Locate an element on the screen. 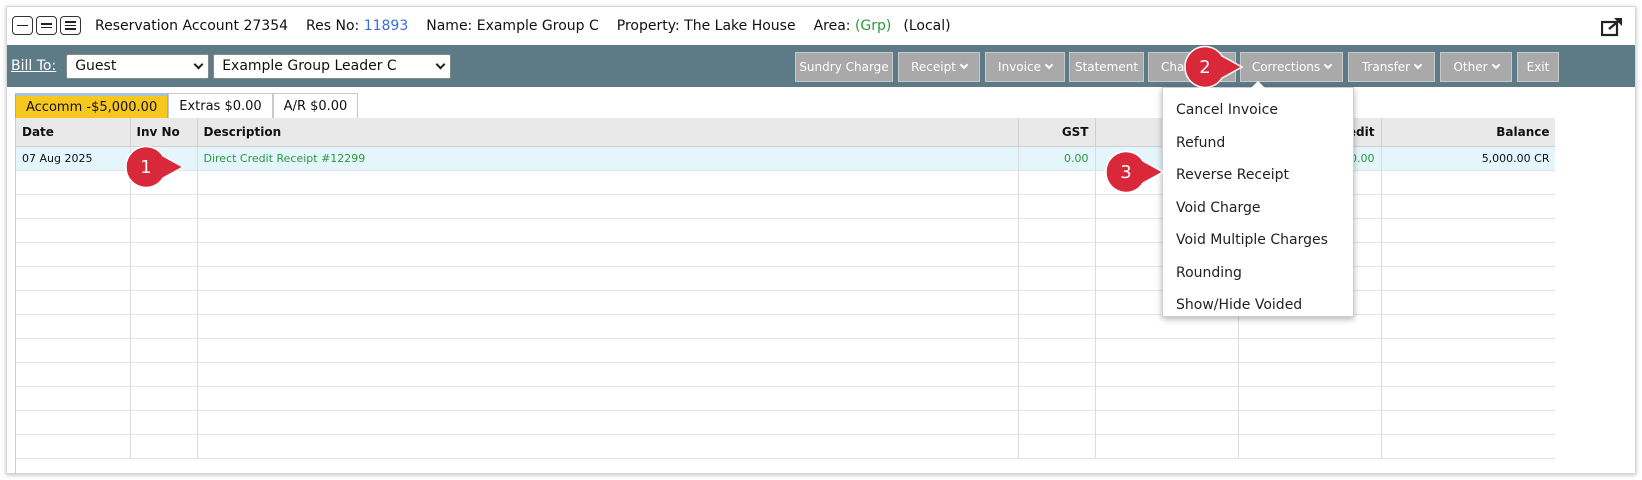 The width and height of the screenshot is (1642, 480). invoice-button: Invoice is located at coordinates (1025, 67).